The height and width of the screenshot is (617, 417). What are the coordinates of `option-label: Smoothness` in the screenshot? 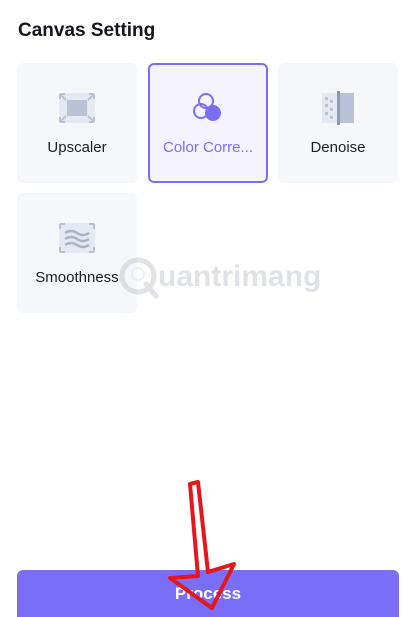 It's located at (77, 277).